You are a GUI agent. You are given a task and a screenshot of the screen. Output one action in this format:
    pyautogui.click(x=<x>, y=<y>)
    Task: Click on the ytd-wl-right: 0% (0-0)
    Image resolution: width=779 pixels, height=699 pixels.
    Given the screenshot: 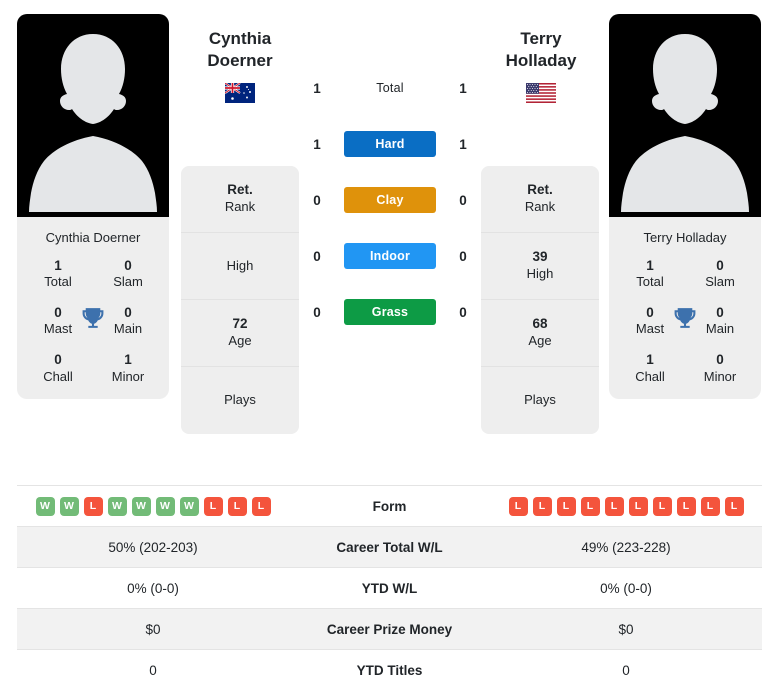 What is the action you would take?
    pyautogui.click(x=626, y=588)
    